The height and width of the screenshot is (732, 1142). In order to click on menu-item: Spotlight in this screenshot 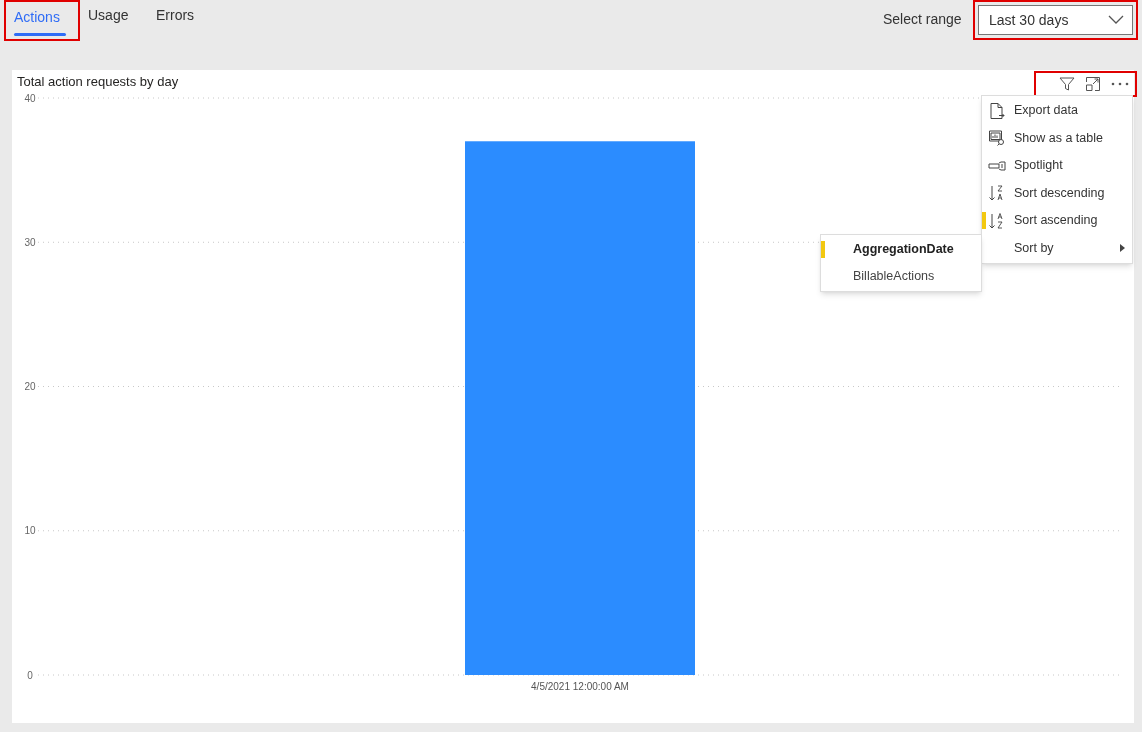, I will do `click(1057, 166)`.